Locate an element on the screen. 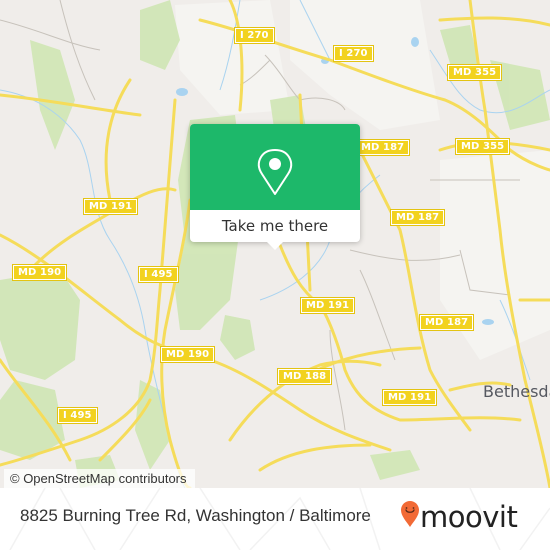 The height and width of the screenshot is (550, 550). moovit-pin-icon is located at coordinates (410, 514).